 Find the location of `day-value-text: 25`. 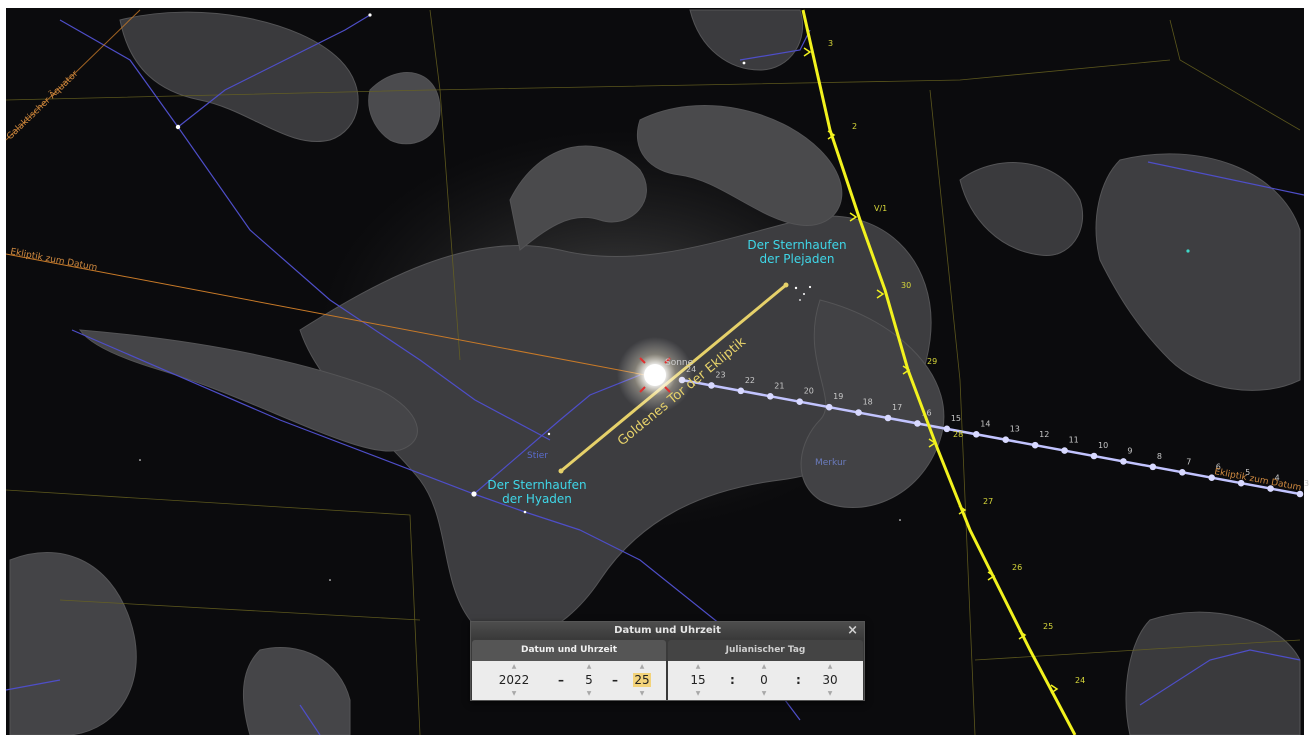

day-value-text: 25 is located at coordinates (642, 680).